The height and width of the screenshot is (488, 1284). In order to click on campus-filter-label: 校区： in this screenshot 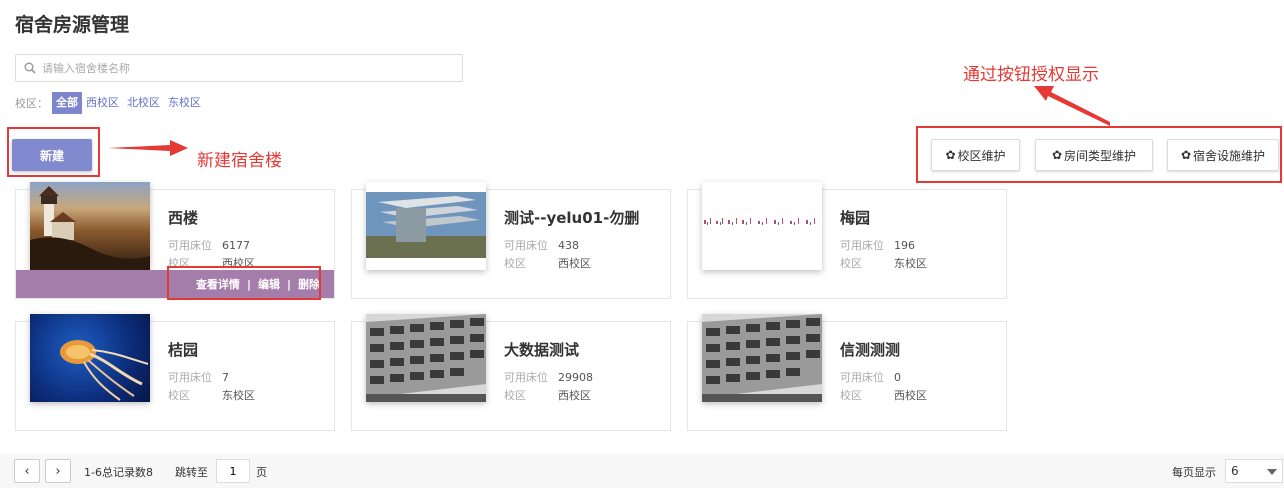, I will do `click(31, 103)`.